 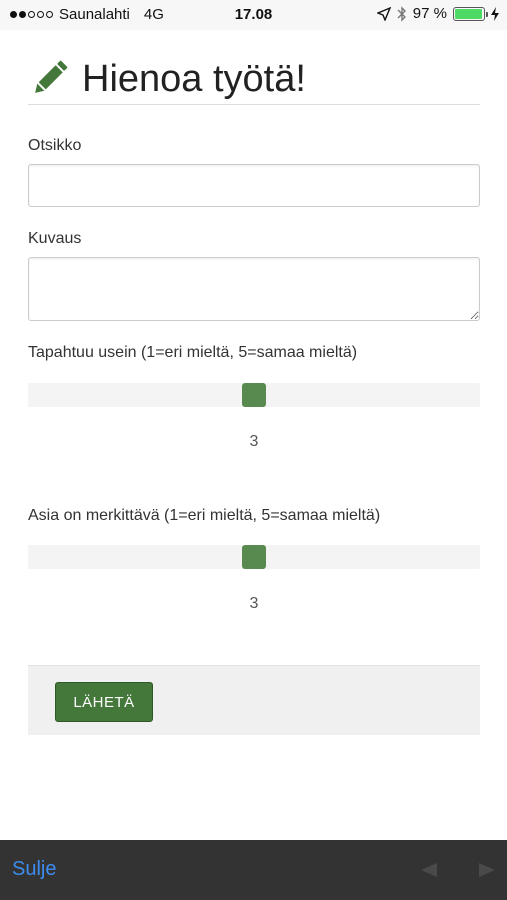 I want to click on otsikko-label: Otsikko, so click(x=55, y=145).